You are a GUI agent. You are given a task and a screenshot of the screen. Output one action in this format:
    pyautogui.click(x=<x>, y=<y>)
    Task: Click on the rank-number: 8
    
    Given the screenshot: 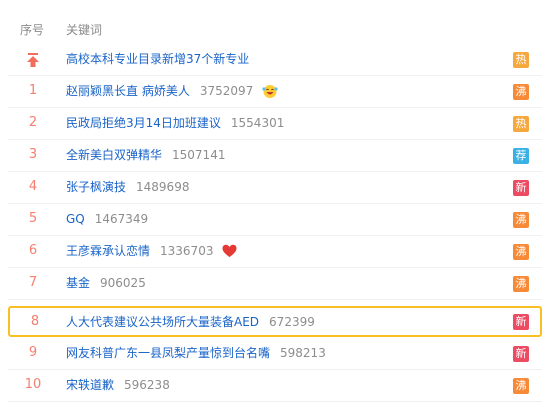 What is the action you would take?
    pyautogui.click(x=35, y=321)
    